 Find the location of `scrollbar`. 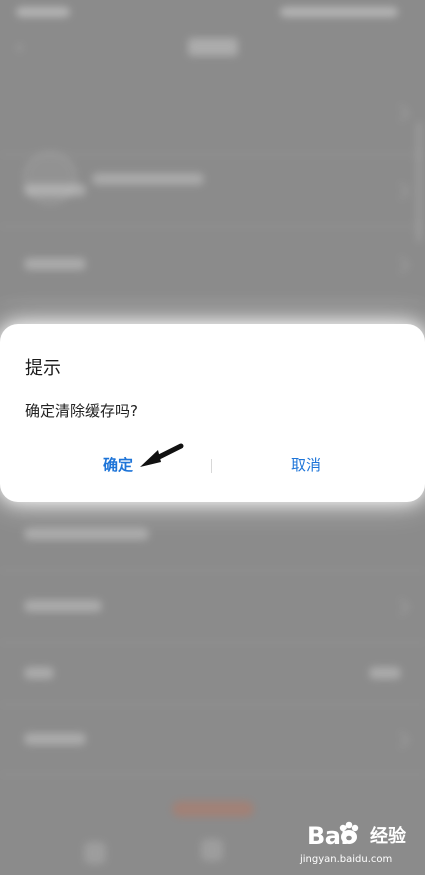

scrollbar is located at coordinates (419, 182).